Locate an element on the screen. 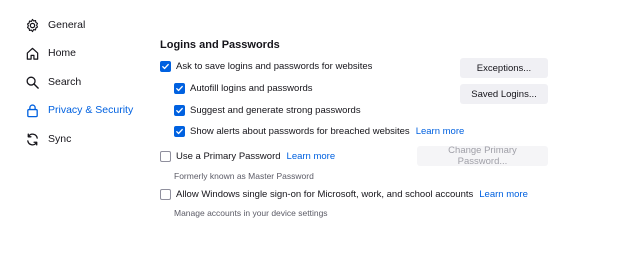 Image resolution: width=628 pixels, height=260 pixels. search-icon is located at coordinates (32, 82).